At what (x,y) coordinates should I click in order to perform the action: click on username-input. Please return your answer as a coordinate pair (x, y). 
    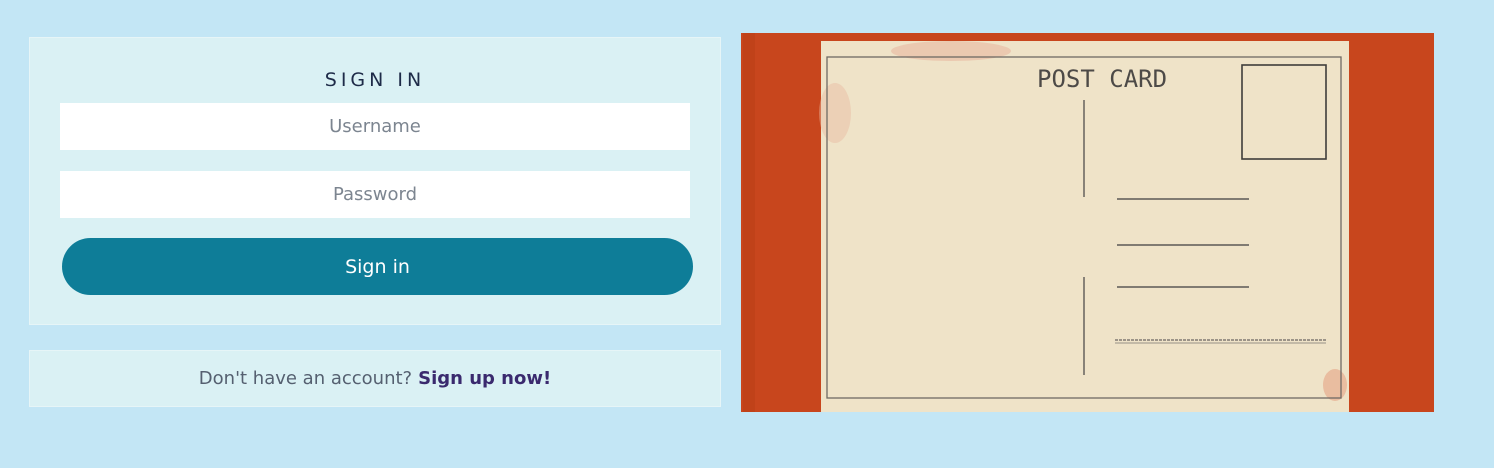
    Looking at the image, I should click on (375, 126).